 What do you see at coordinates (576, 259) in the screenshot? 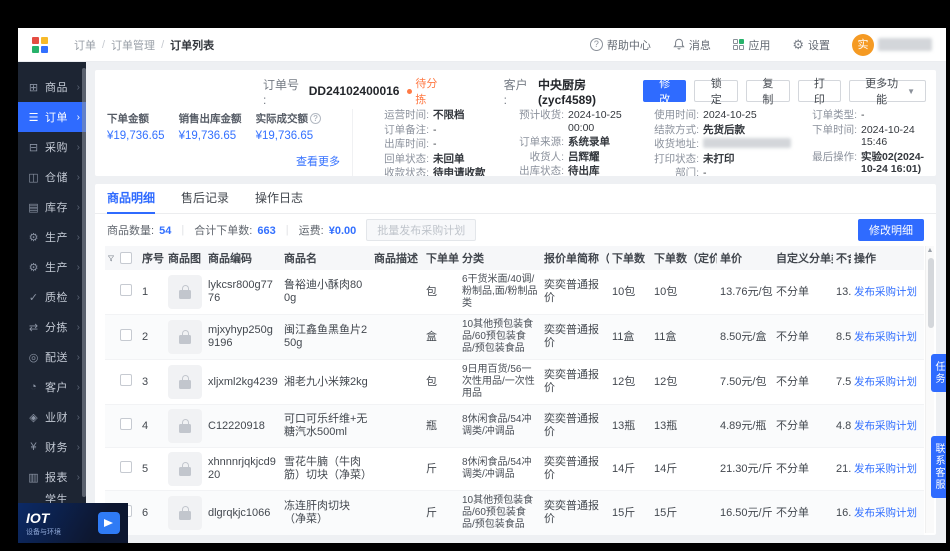
I see `column-header-9: 报价单简称（对外）` at bounding box center [576, 259].